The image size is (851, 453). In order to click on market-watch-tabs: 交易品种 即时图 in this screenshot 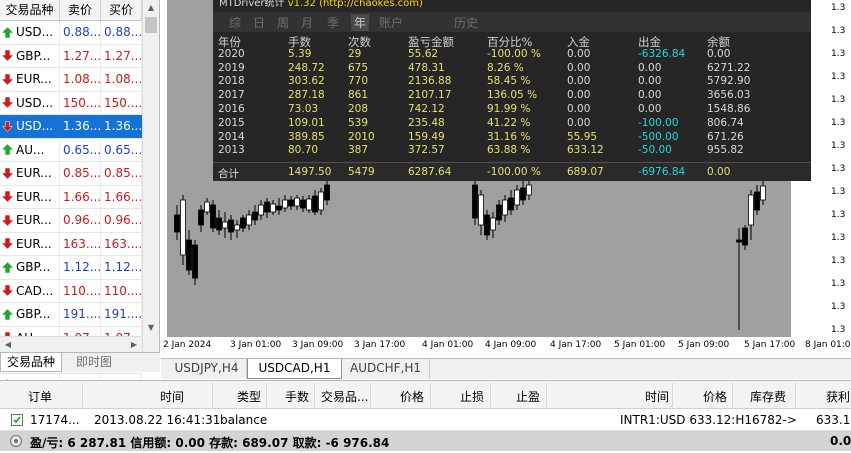, I will do `click(80, 362)`.